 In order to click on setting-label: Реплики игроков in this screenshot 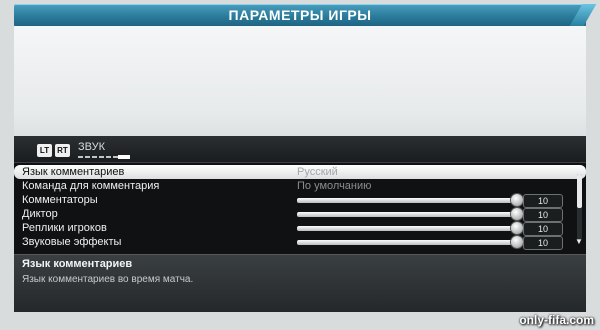, I will do `click(64, 228)`.